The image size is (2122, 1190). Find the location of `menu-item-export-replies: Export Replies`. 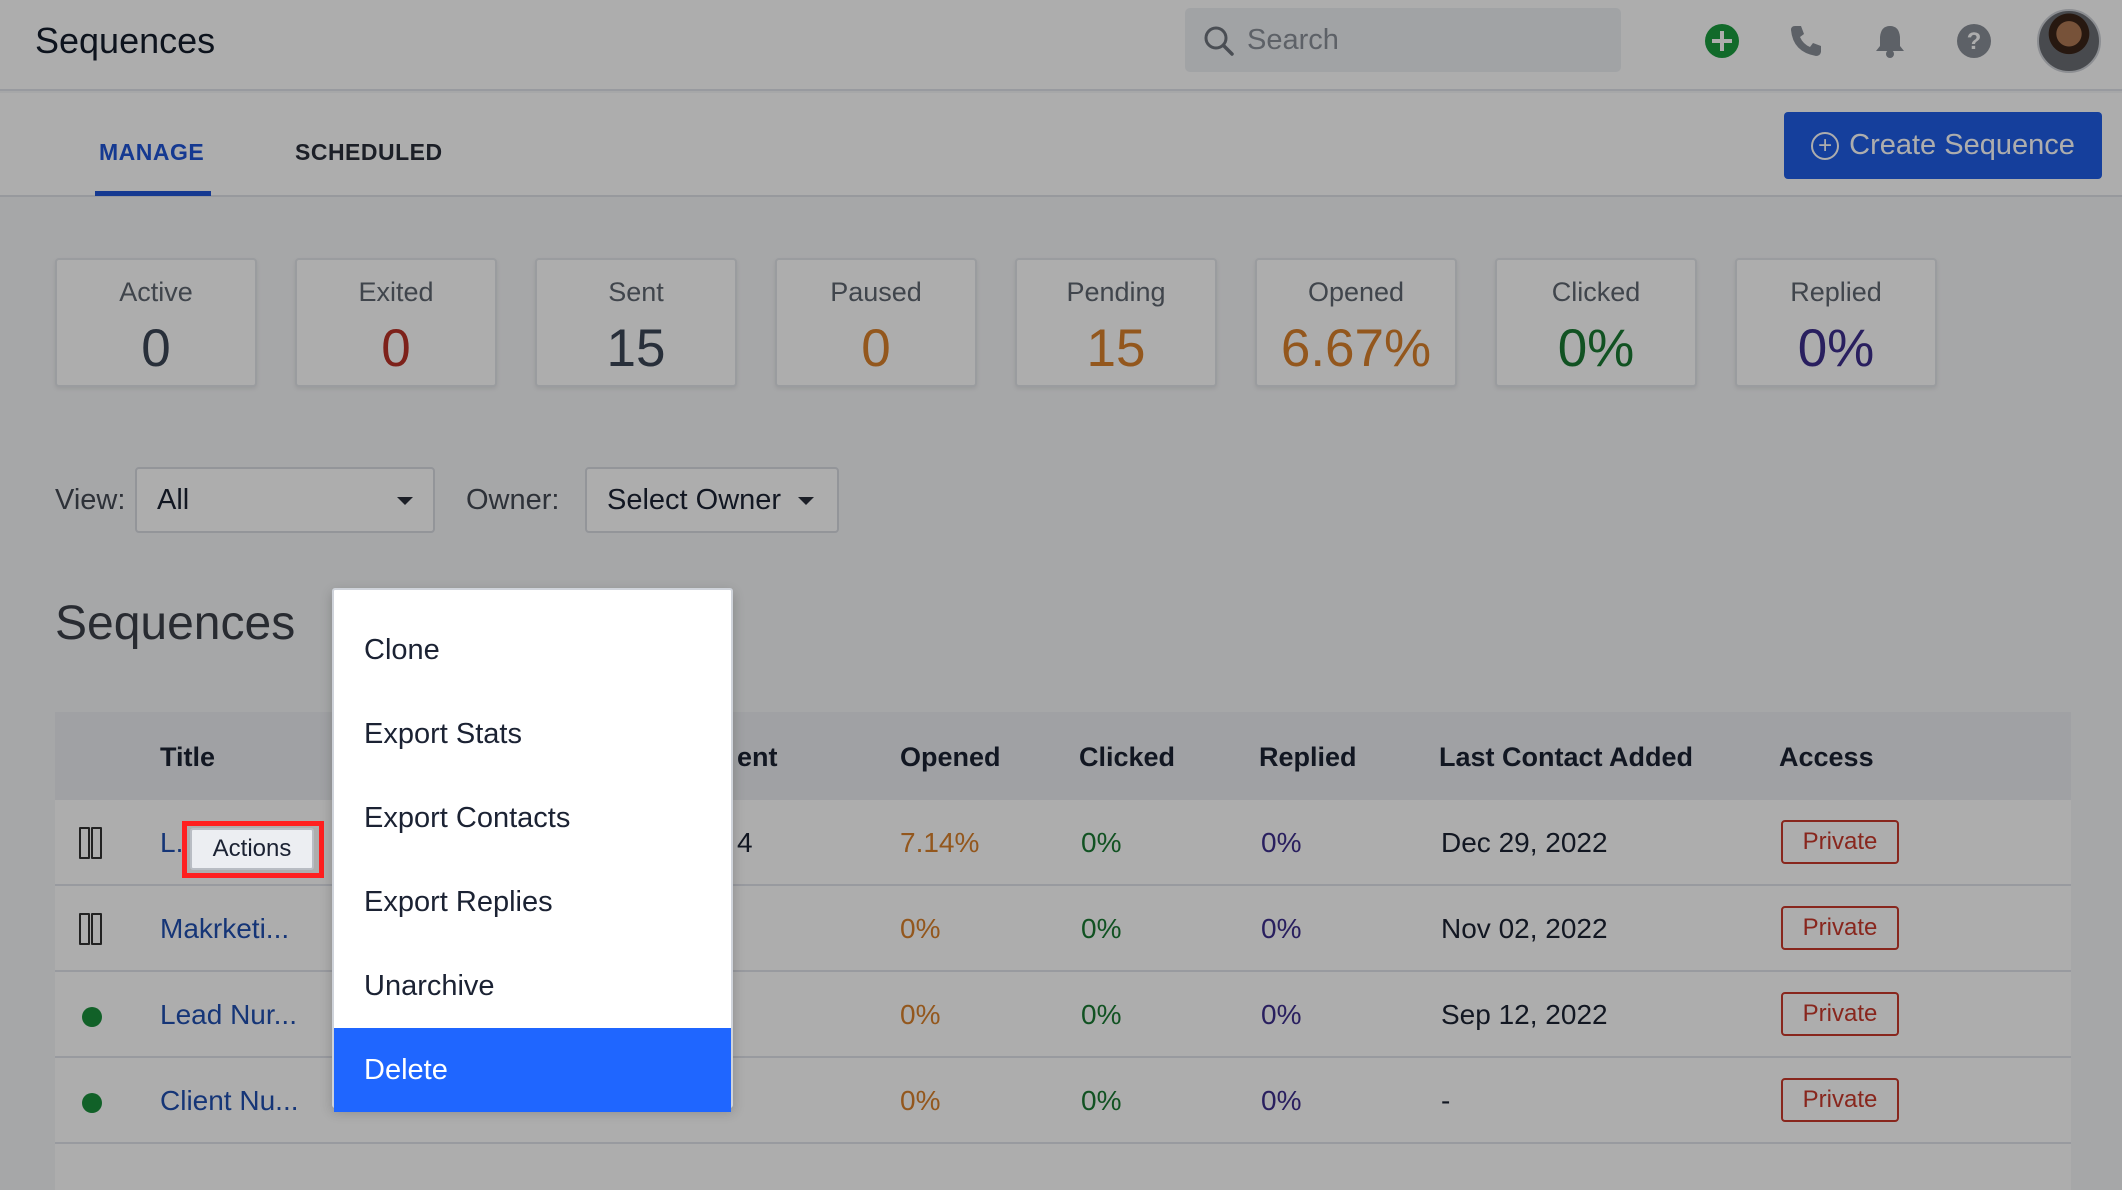

menu-item-export-replies: Export Replies is located at coordinates (532, 902).